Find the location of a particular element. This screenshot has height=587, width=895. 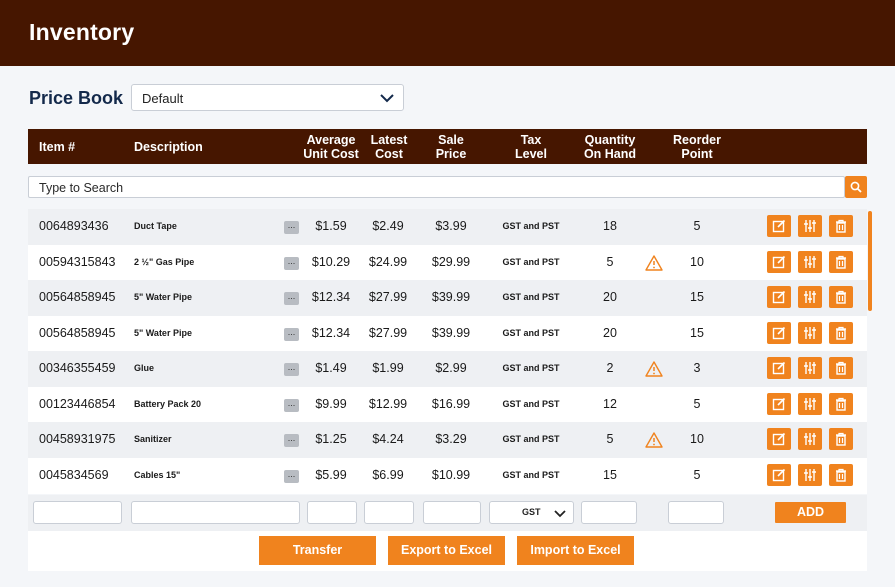

item-number: 00123446854 is located at coordinates (77, 403).